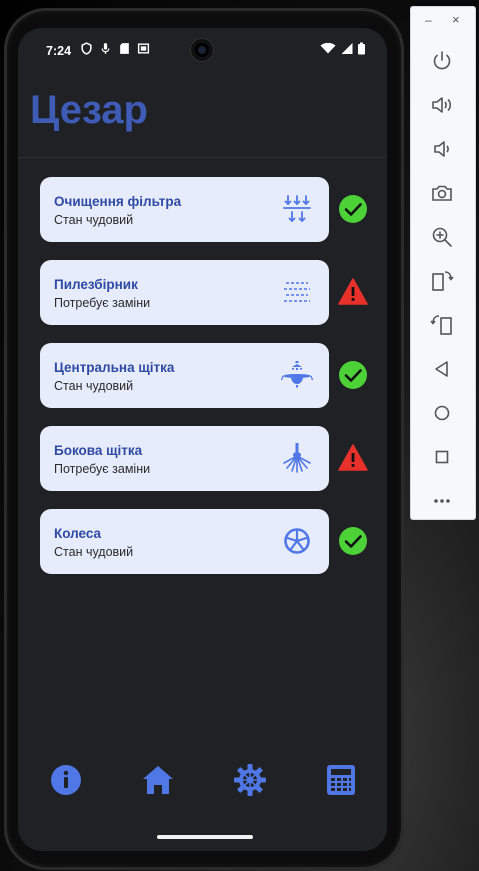 The image size is (479, 871). Describe the element at coordinates (361, 48) in the screenshot. I see `battery-icon` at that location.